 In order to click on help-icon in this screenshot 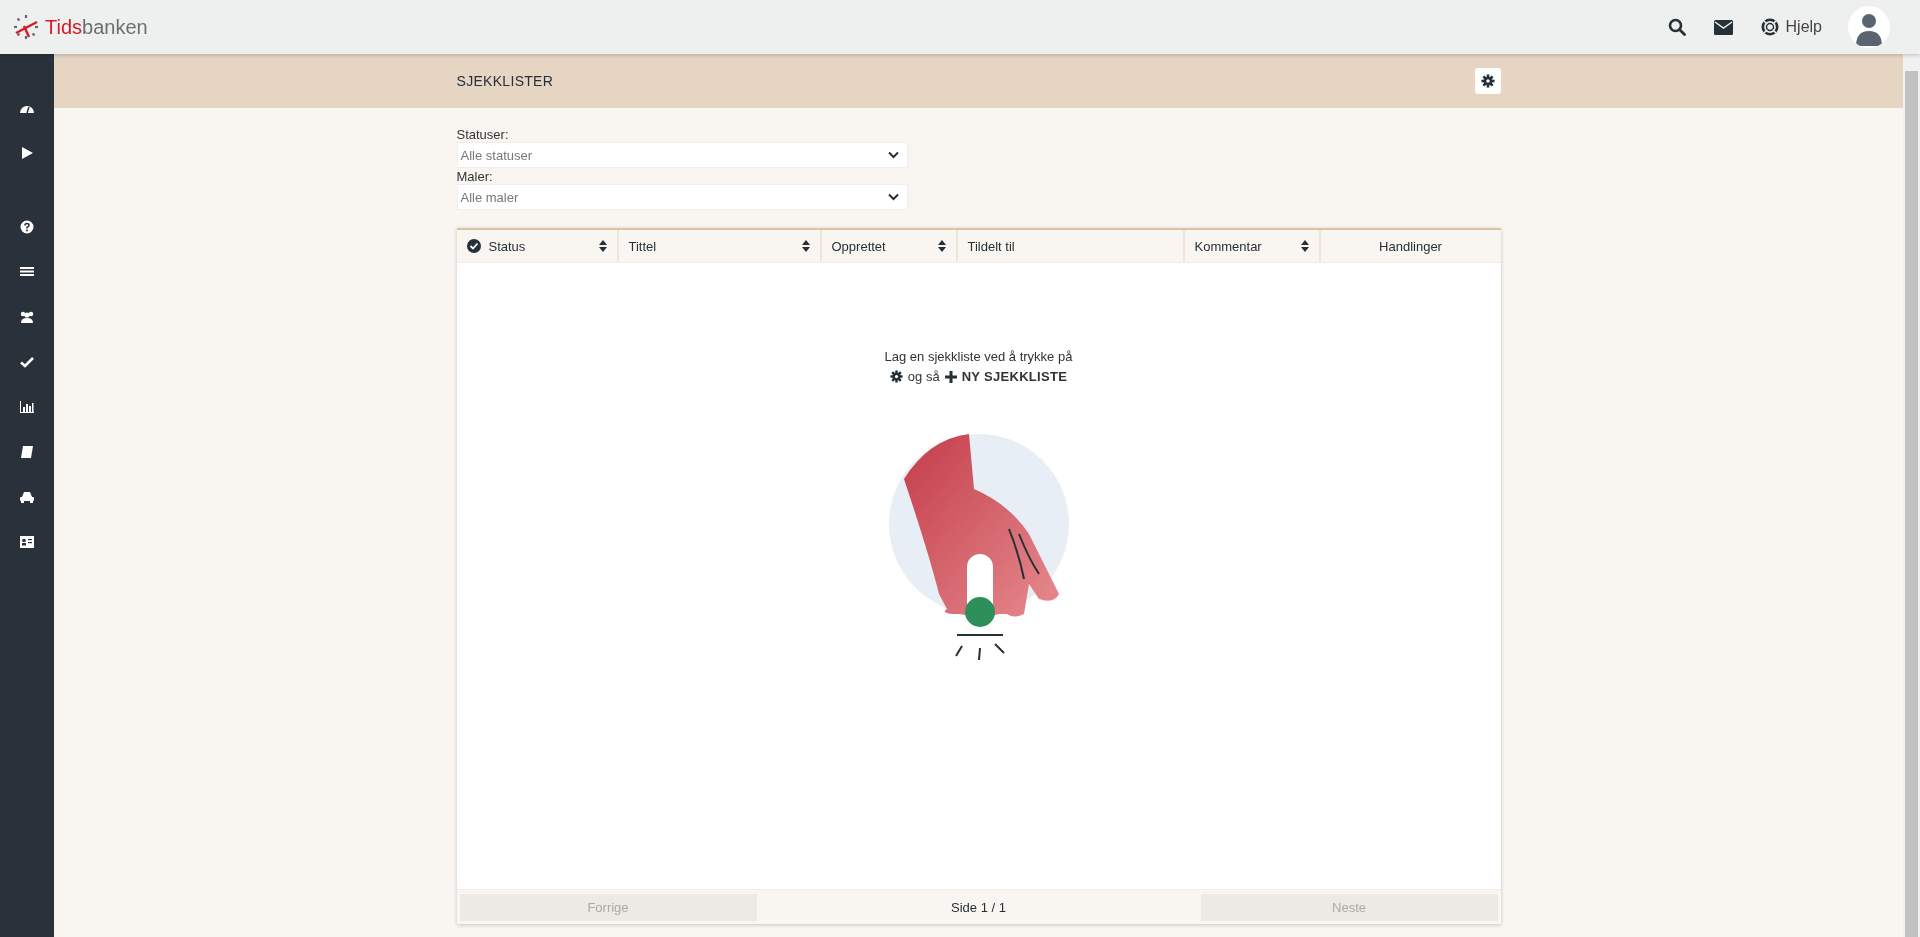, I will do `click(27, 227)`.